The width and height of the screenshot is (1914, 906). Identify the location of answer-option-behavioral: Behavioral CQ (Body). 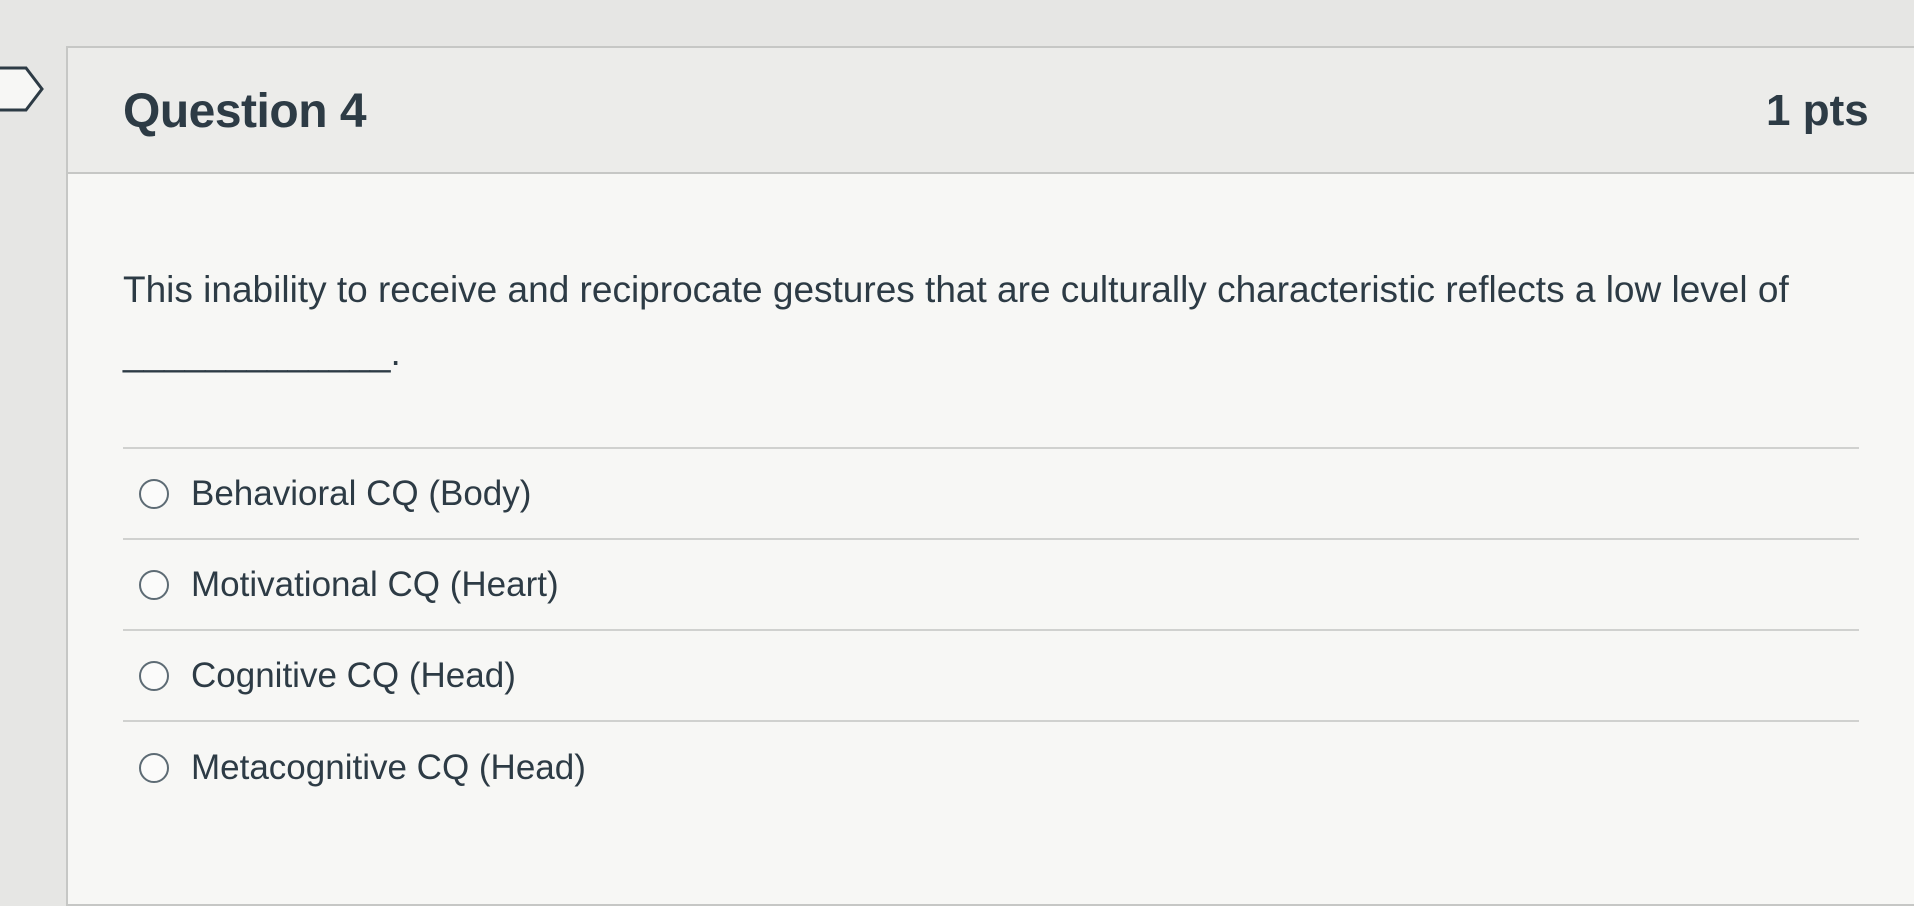
(991, 494).